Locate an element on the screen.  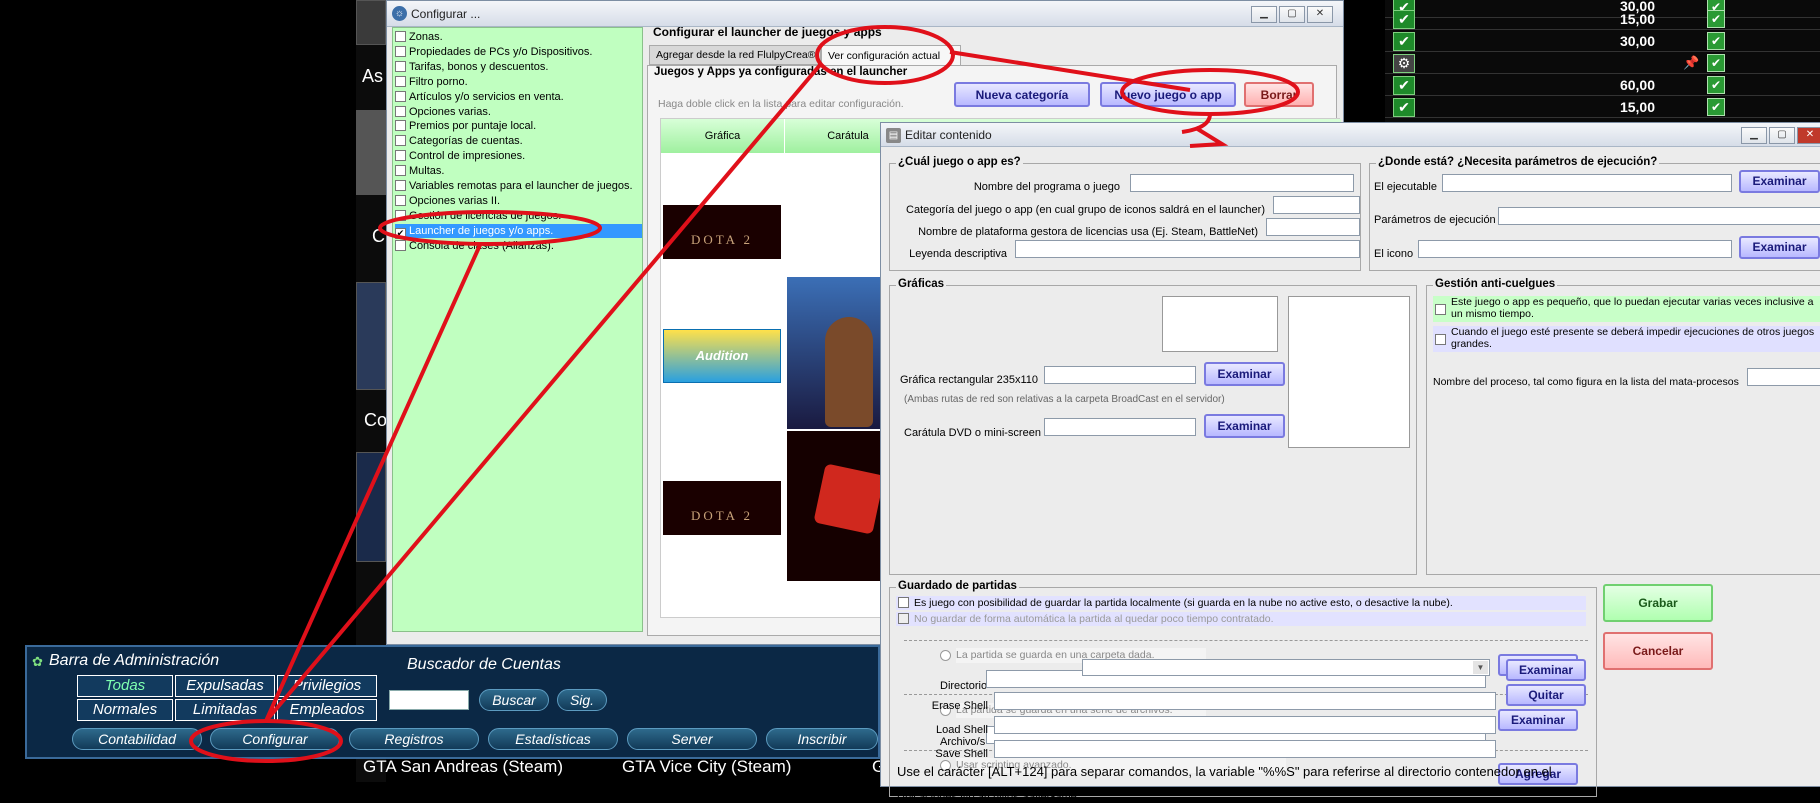
nav-item: Opciones varias. is located at coordinates (518, 112).